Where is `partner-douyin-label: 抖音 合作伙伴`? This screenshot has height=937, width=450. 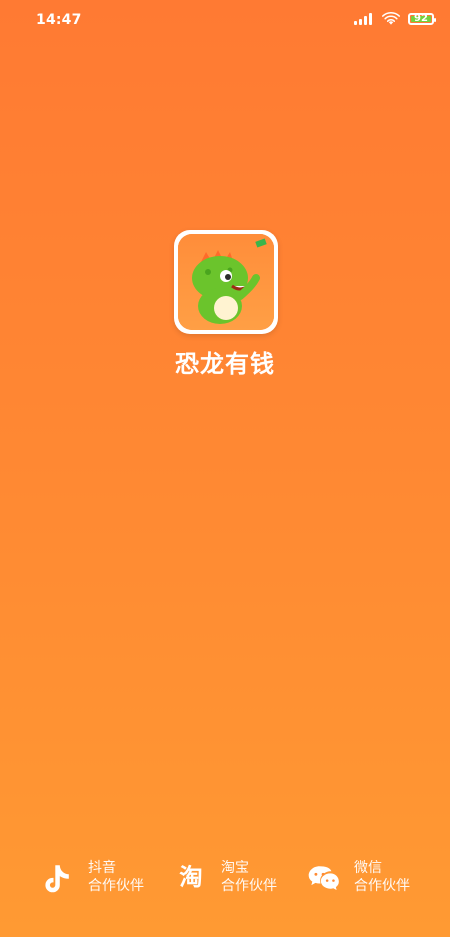
partner-douyin-label: 抖音 合作伙伴 is located at coordinates (116, 877).